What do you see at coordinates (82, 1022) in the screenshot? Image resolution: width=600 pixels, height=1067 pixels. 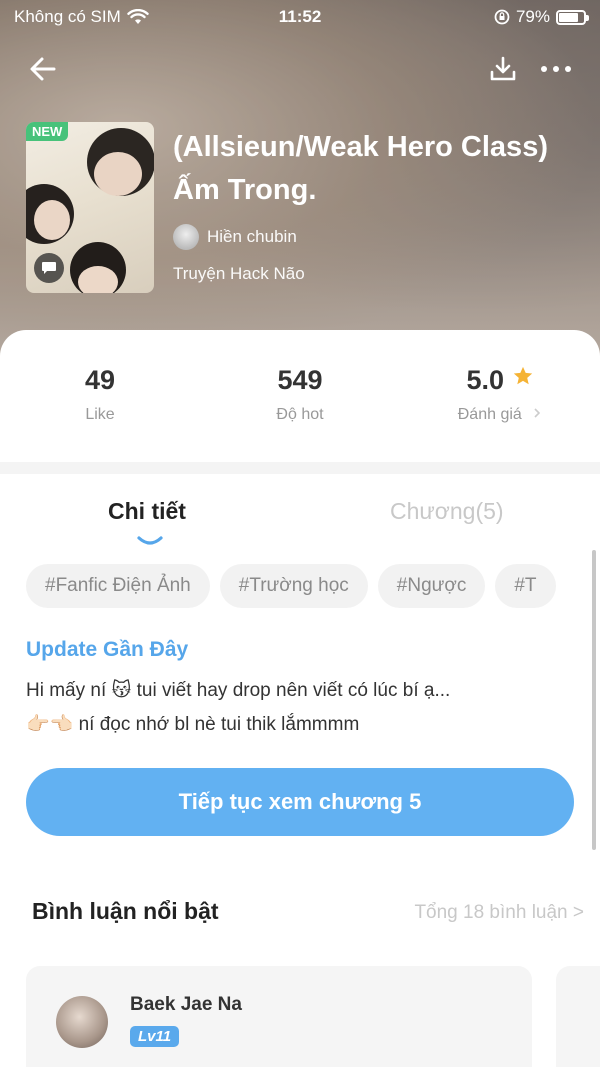 I see `commenter-avatar` at bounding box center [82, 1022].